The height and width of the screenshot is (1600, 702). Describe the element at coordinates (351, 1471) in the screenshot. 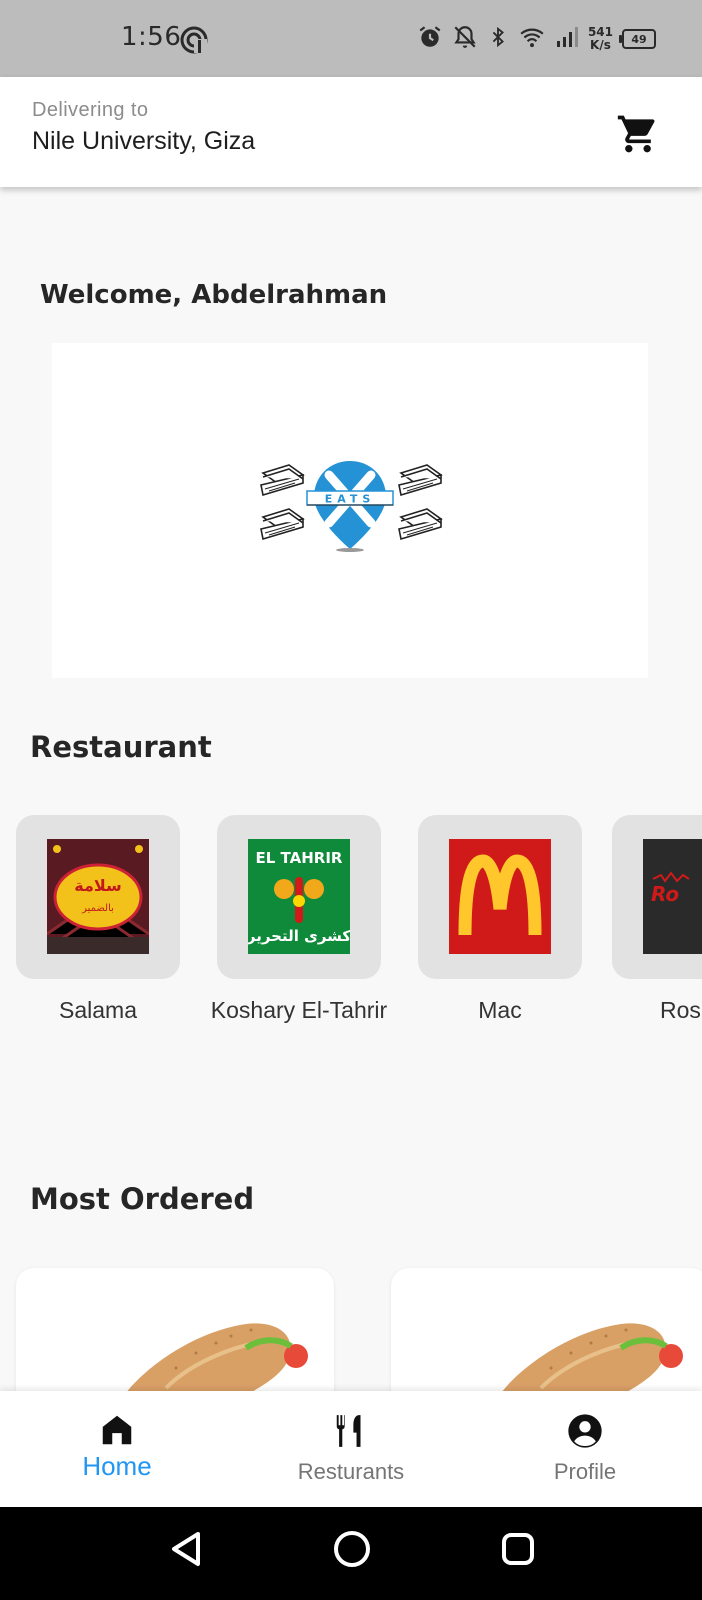

I see `nav-resturants-label: Resturants` at that location.